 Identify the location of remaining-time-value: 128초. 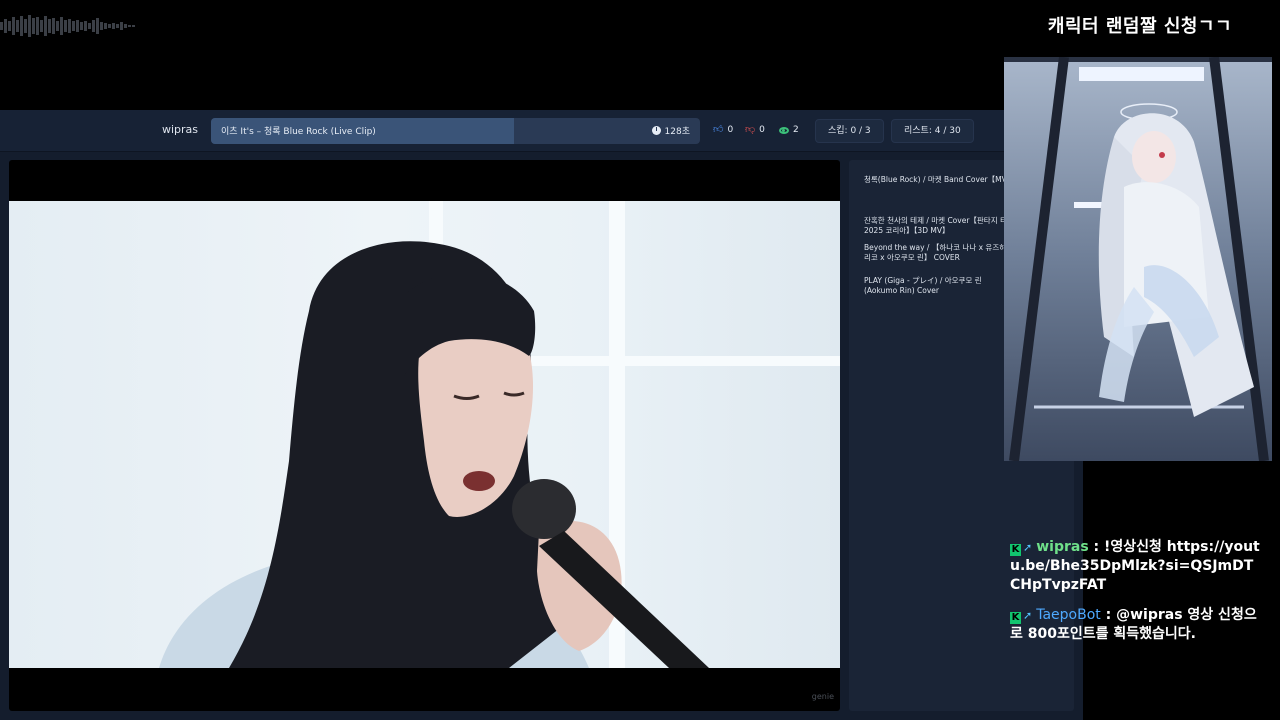
(677, 132).